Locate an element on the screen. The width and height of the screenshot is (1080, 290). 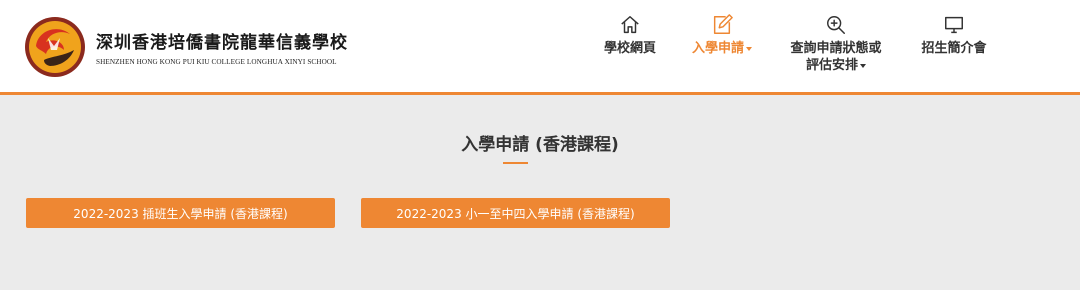
nav-label-application-status: 查詢申請狀態或 評估安排 is located at coordinates (836, 57).